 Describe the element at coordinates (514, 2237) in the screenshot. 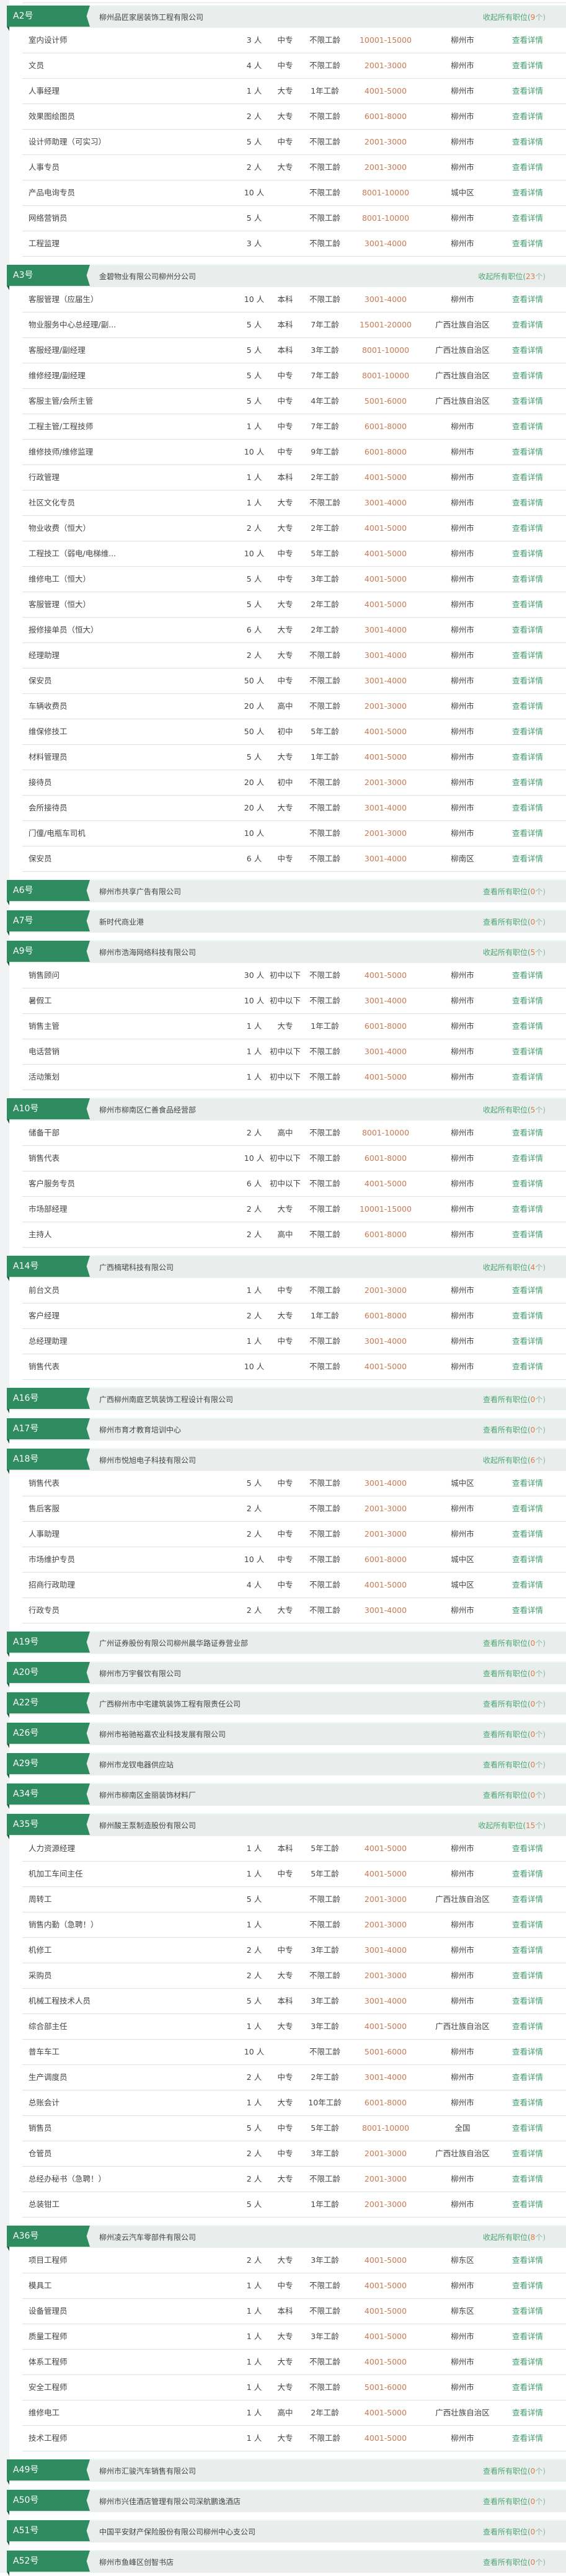

I see `toggle-positions-link: 收起所有职位(8个)` at that location.